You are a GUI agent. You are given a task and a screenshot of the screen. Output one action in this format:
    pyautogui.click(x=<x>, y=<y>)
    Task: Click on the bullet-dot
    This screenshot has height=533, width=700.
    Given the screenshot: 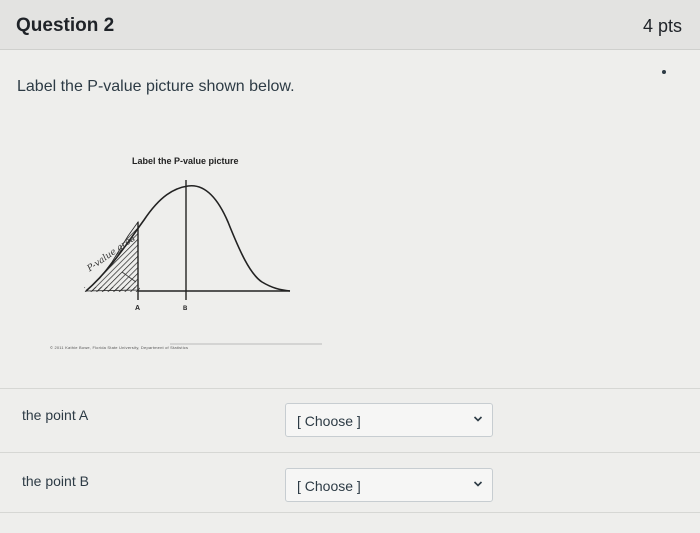 What is the action you would take?
    pyautogui.click(x=664, y=72)
    